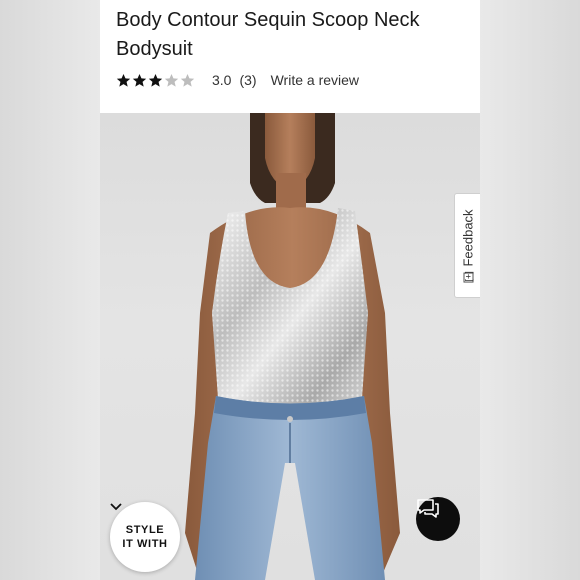  What do you see at coordinates (315, 80) in the screenshot?
I see `write-review-link: Write a review` at bounding box center [315, 80].